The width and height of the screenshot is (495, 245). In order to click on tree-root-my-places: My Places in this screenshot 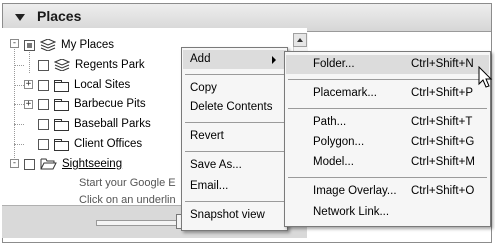, I will do `click(69, 45)`.